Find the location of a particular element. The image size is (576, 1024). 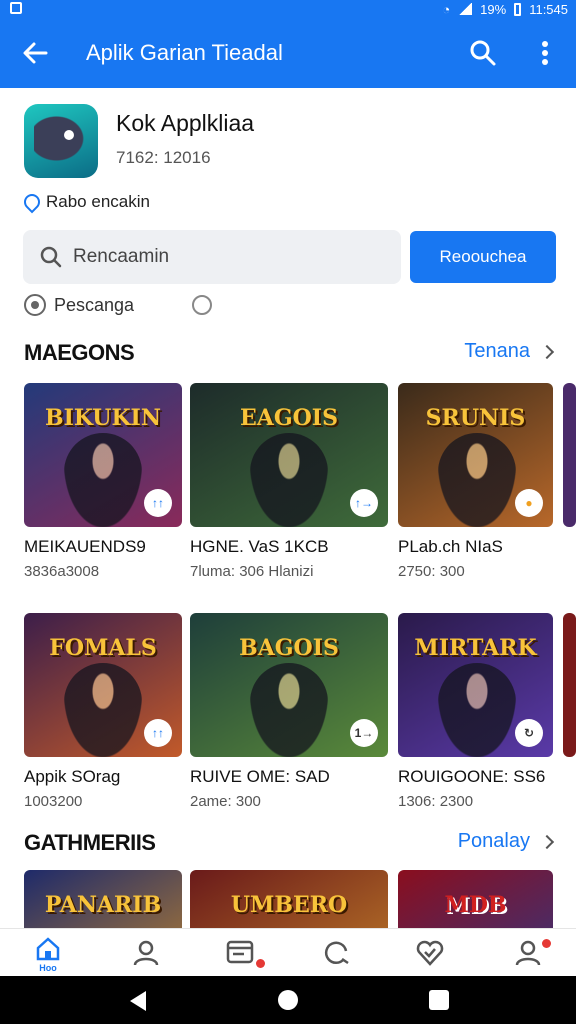

home-icon is located at coordinates (48, 949).